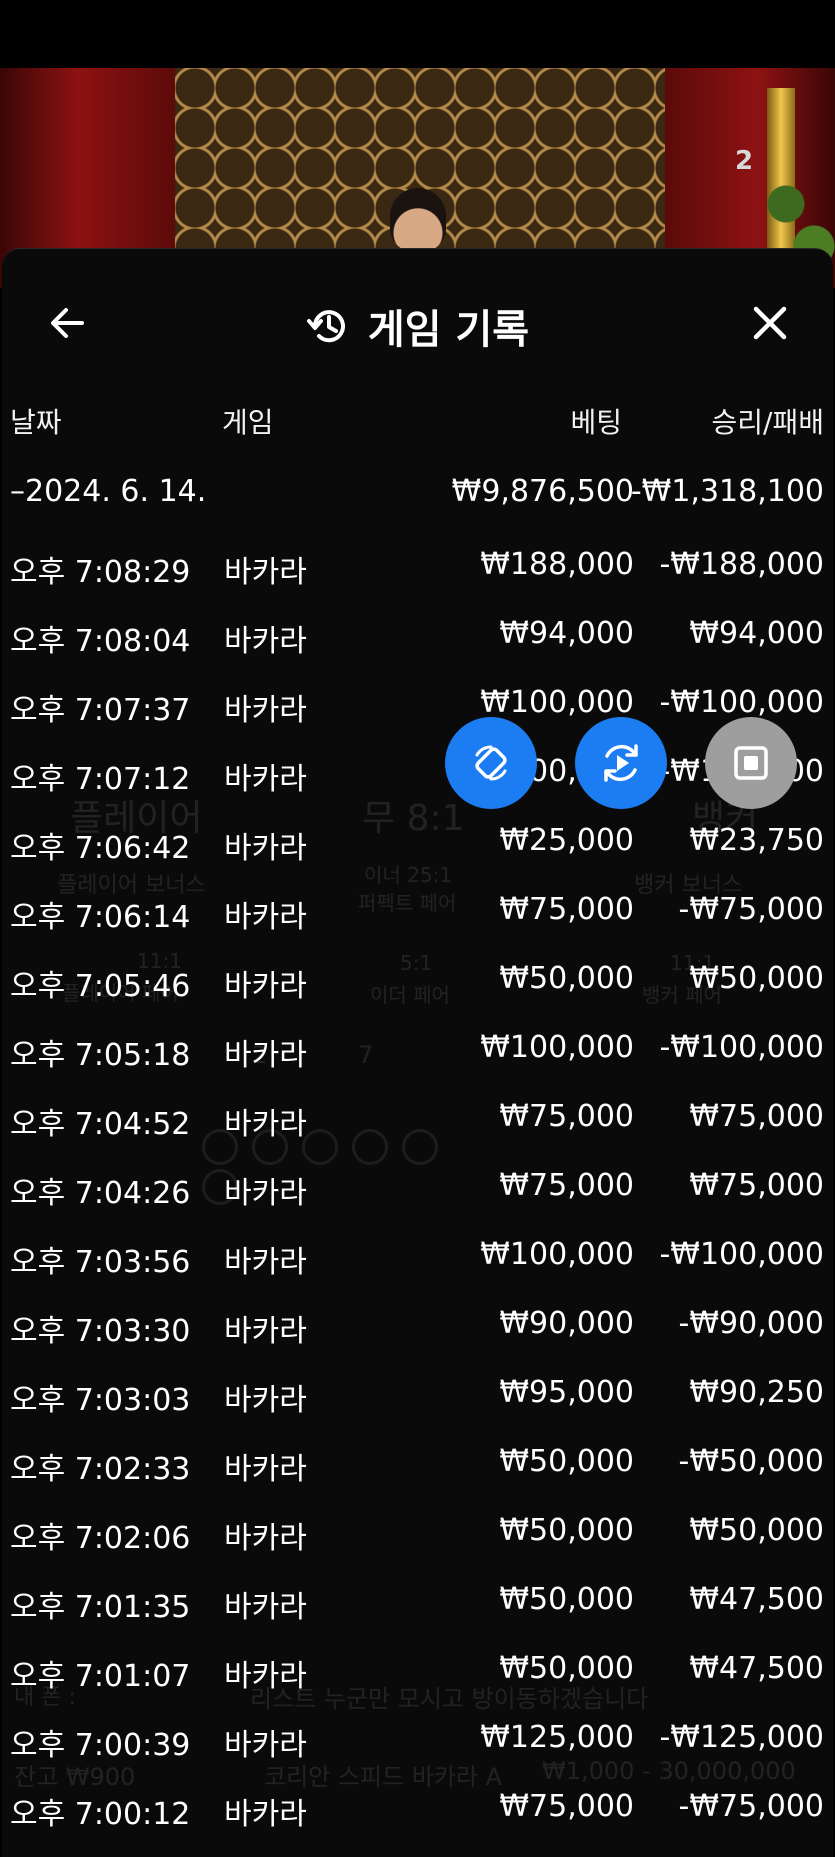  What do you see at coordinates (100, 1055) in the screenshot?
I see `row-time: 오후 7:05:18` at bounding box center [100, 1055].